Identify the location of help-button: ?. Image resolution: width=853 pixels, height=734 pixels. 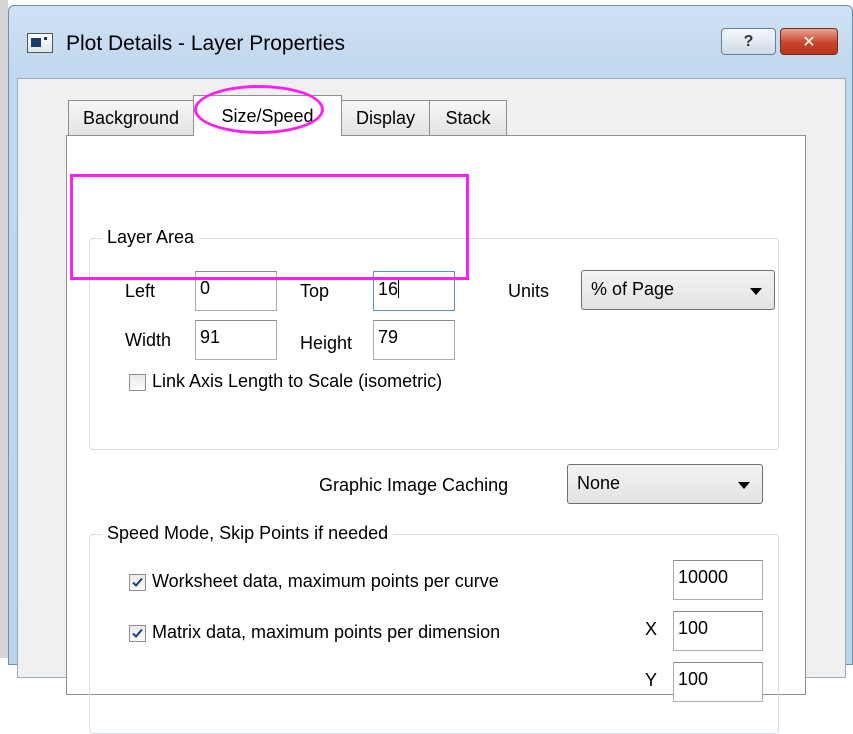
(748, 41).